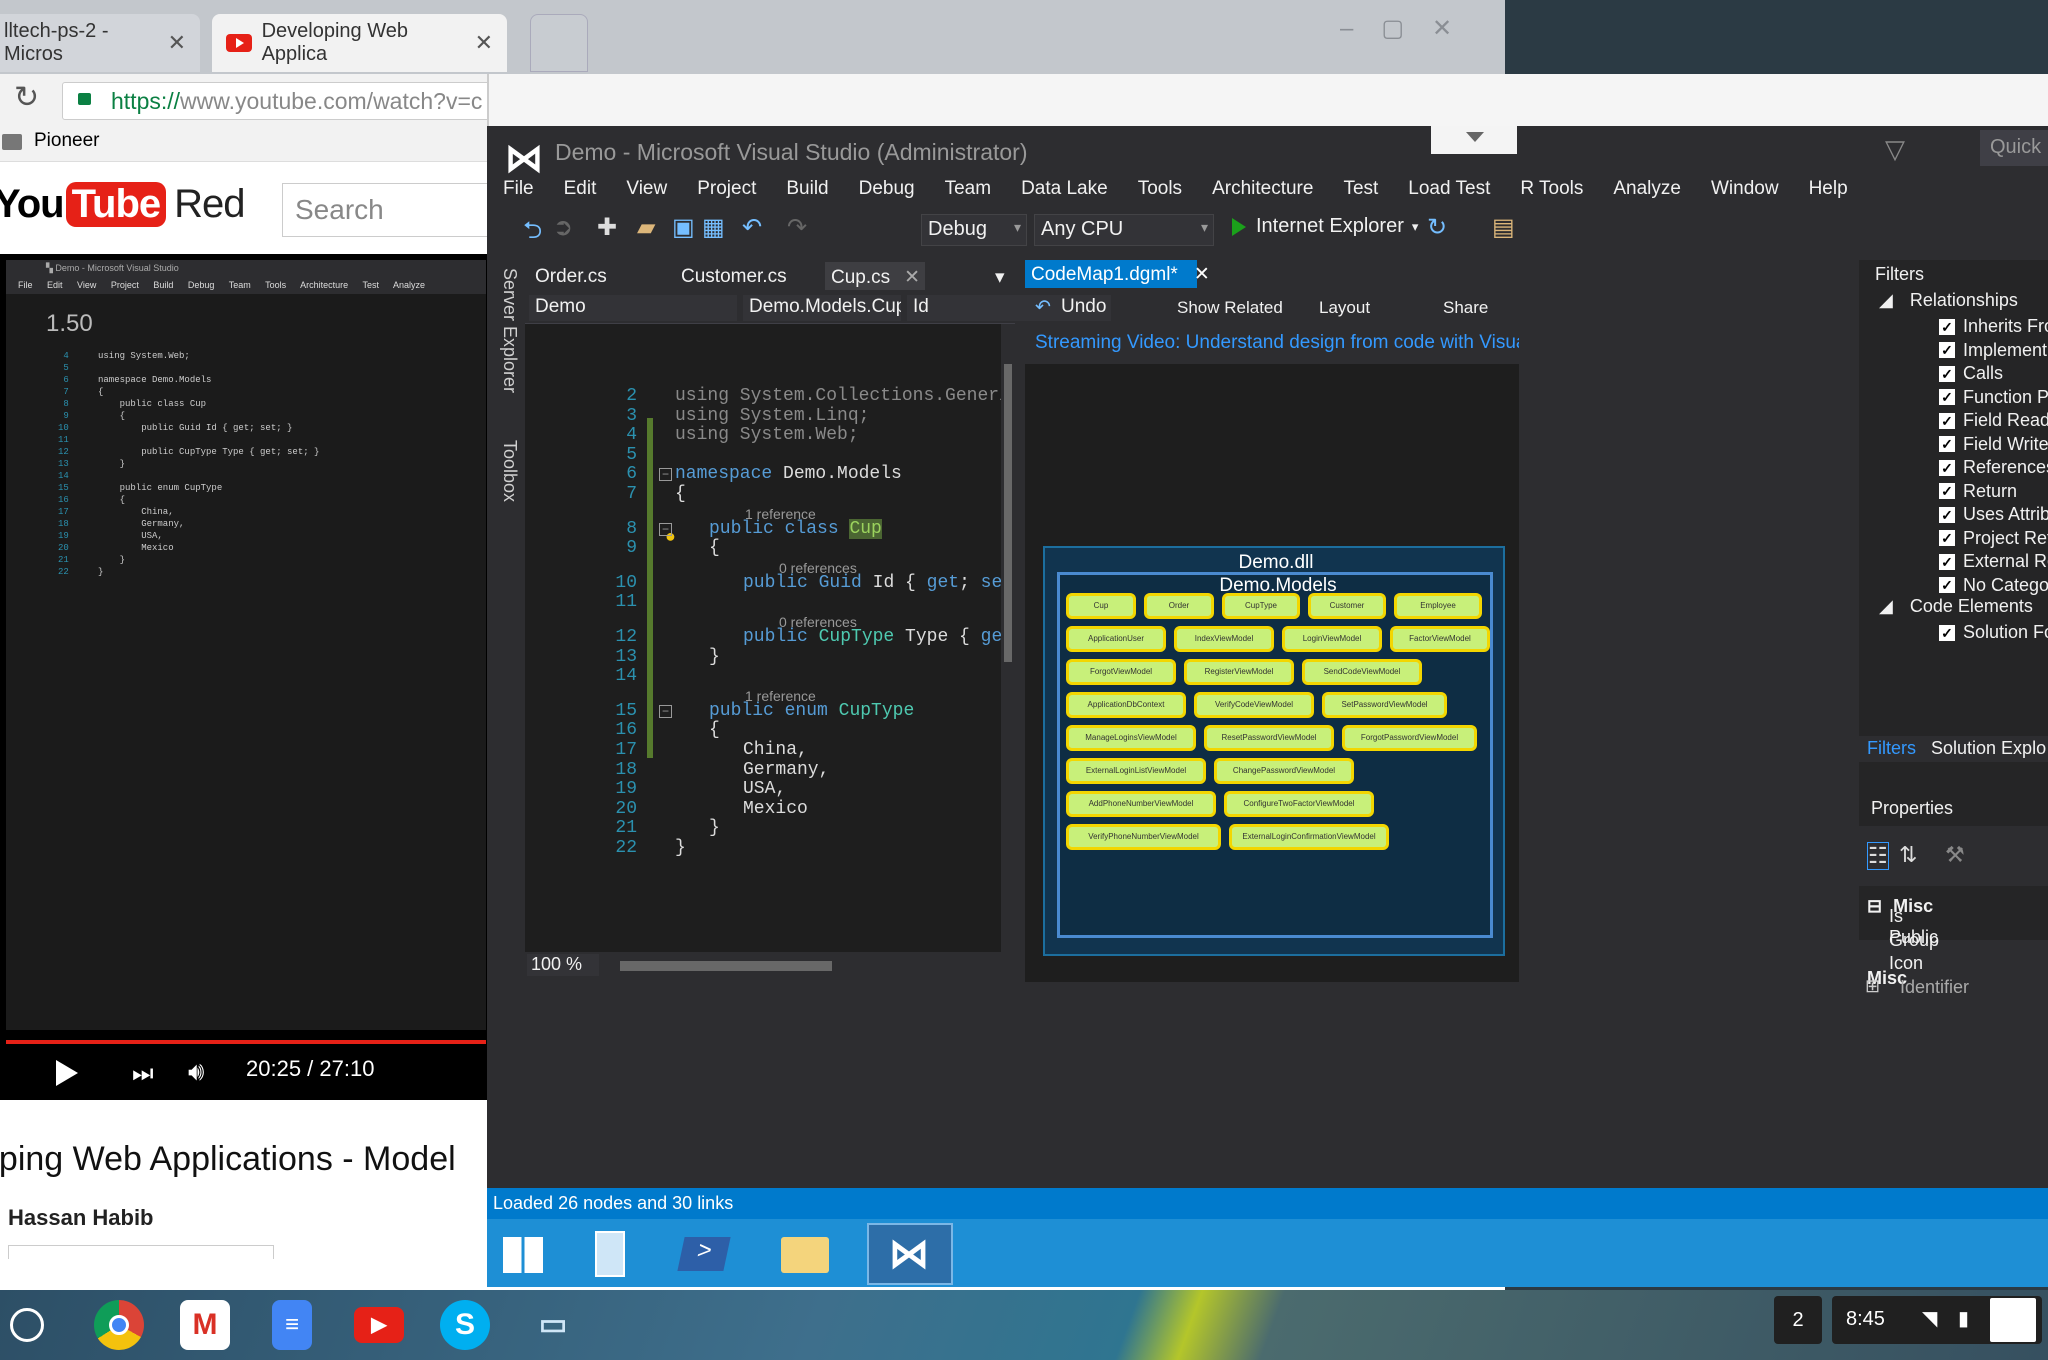  What do you see at coordinates (806, 1254) in the screenshot?
I see `file-explorer-icon` at bounding box center [806, 1254].